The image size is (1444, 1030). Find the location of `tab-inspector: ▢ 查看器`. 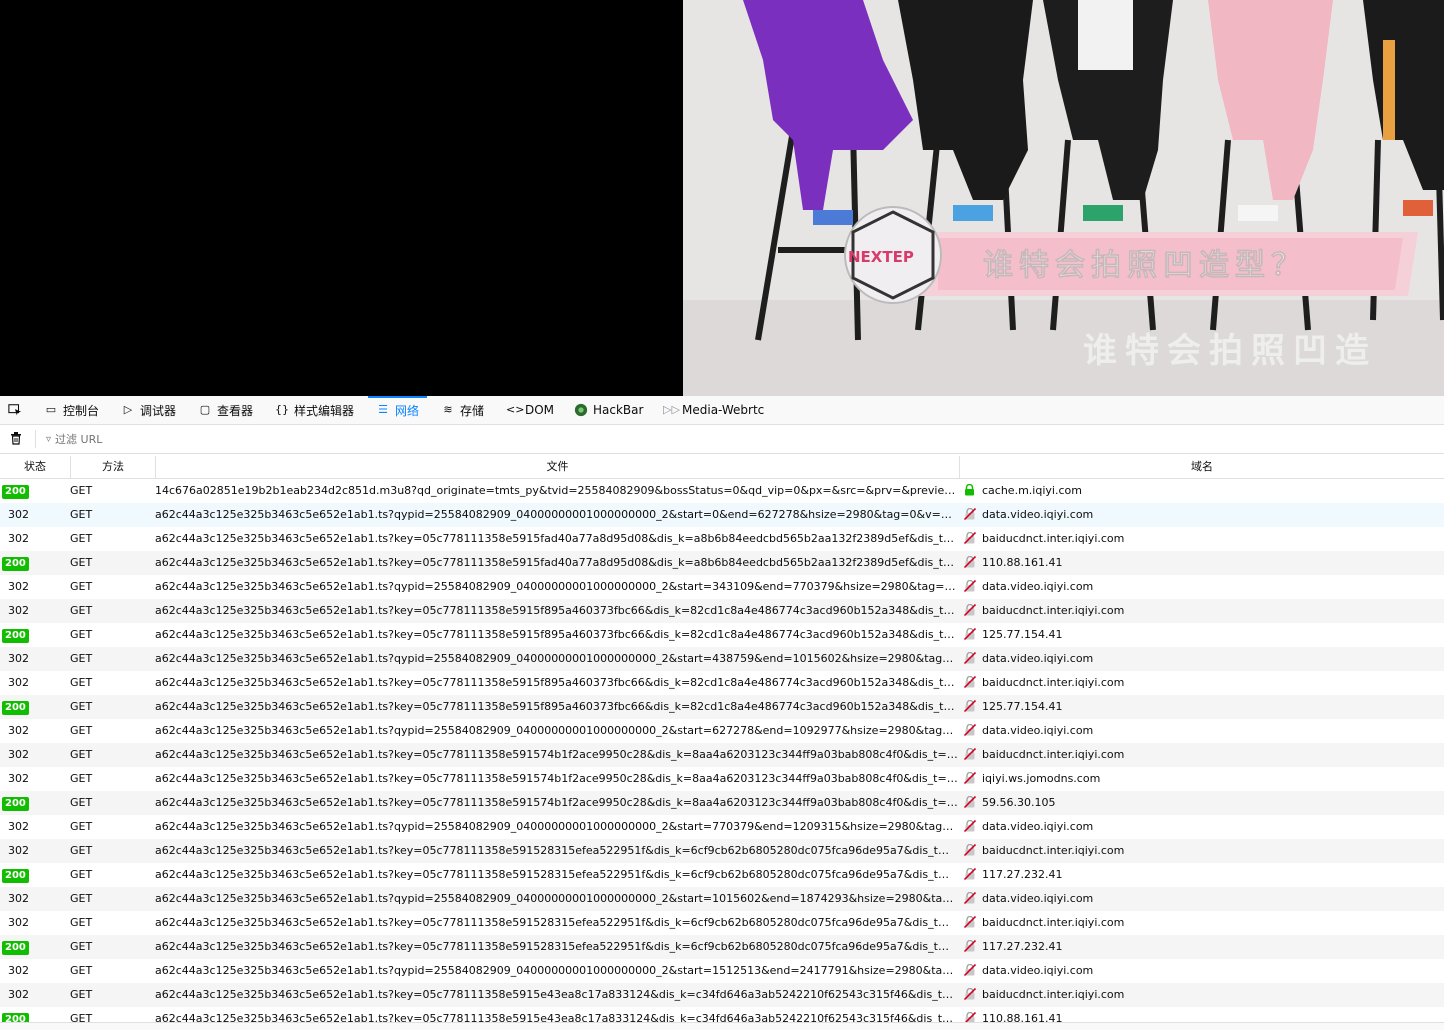

tab-inspector: ▢ 查看器 is located at coordinates (225, 410).